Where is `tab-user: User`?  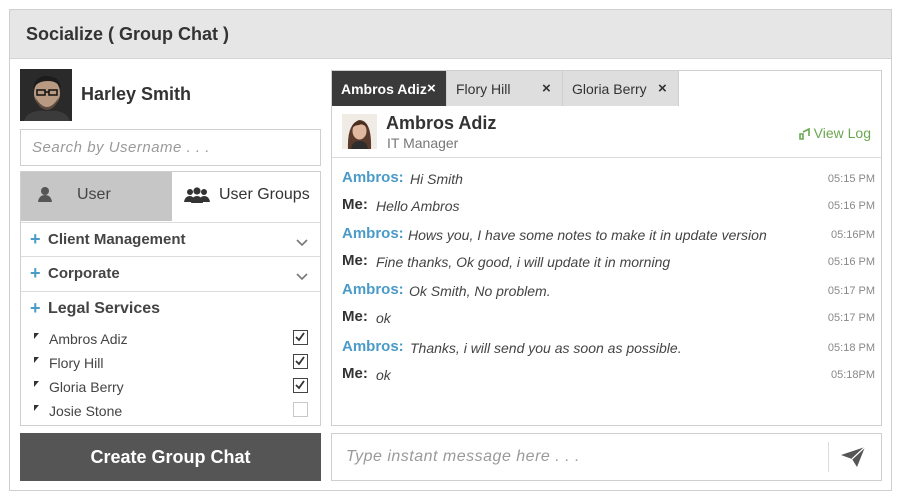 tab-user: User is located at coordinates (96, 196).